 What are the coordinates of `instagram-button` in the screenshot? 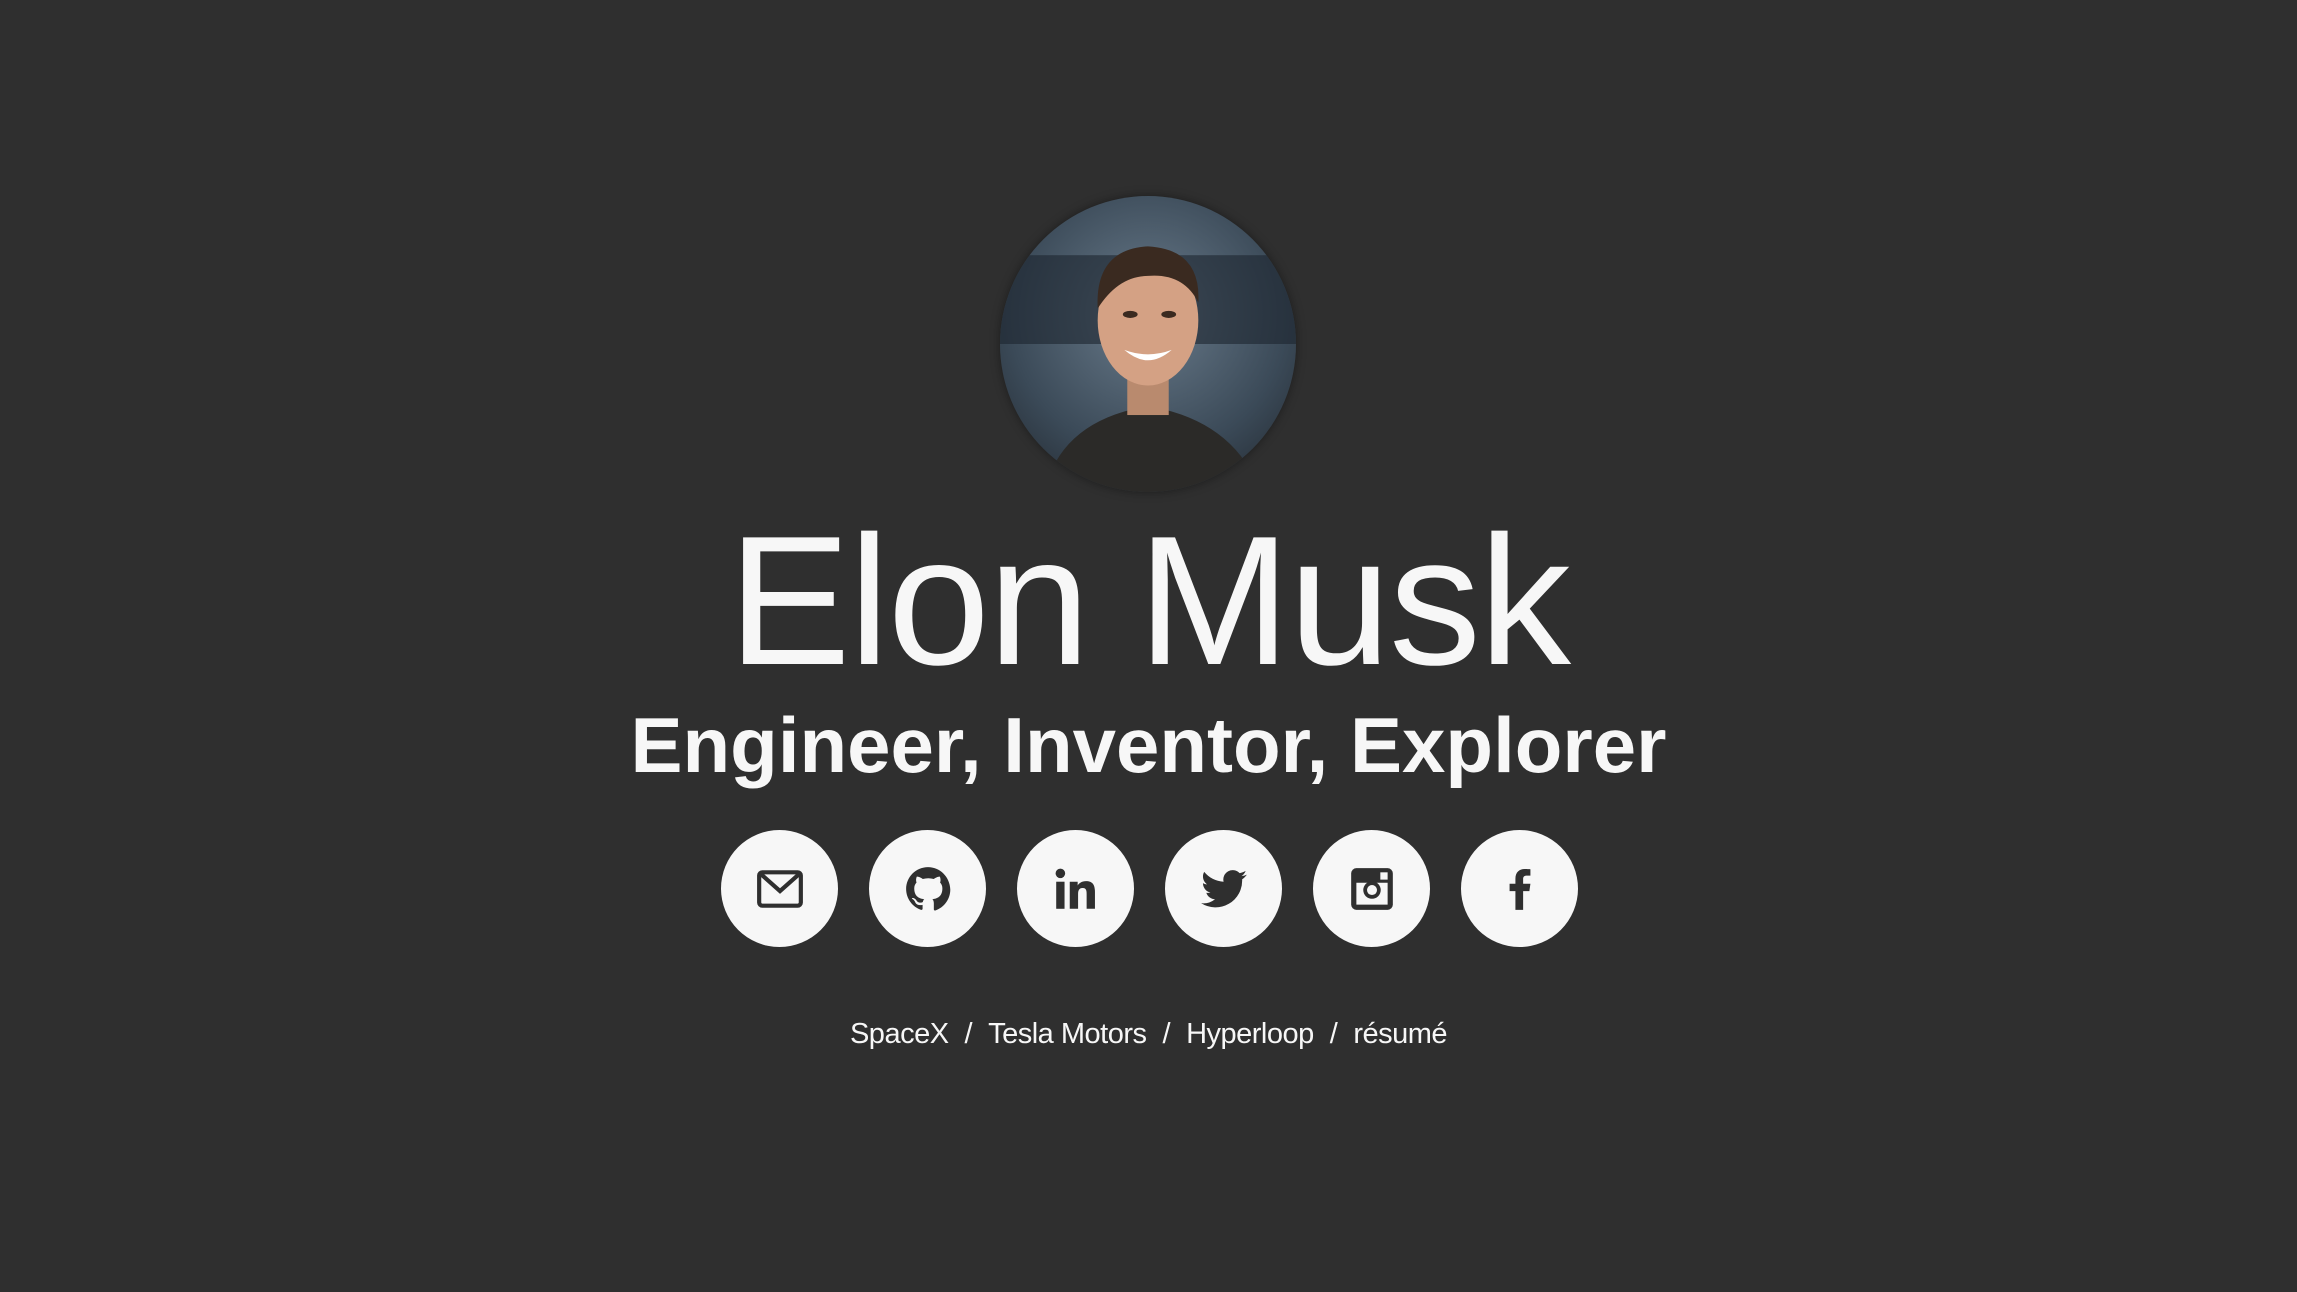 It's located at (1371, 888).